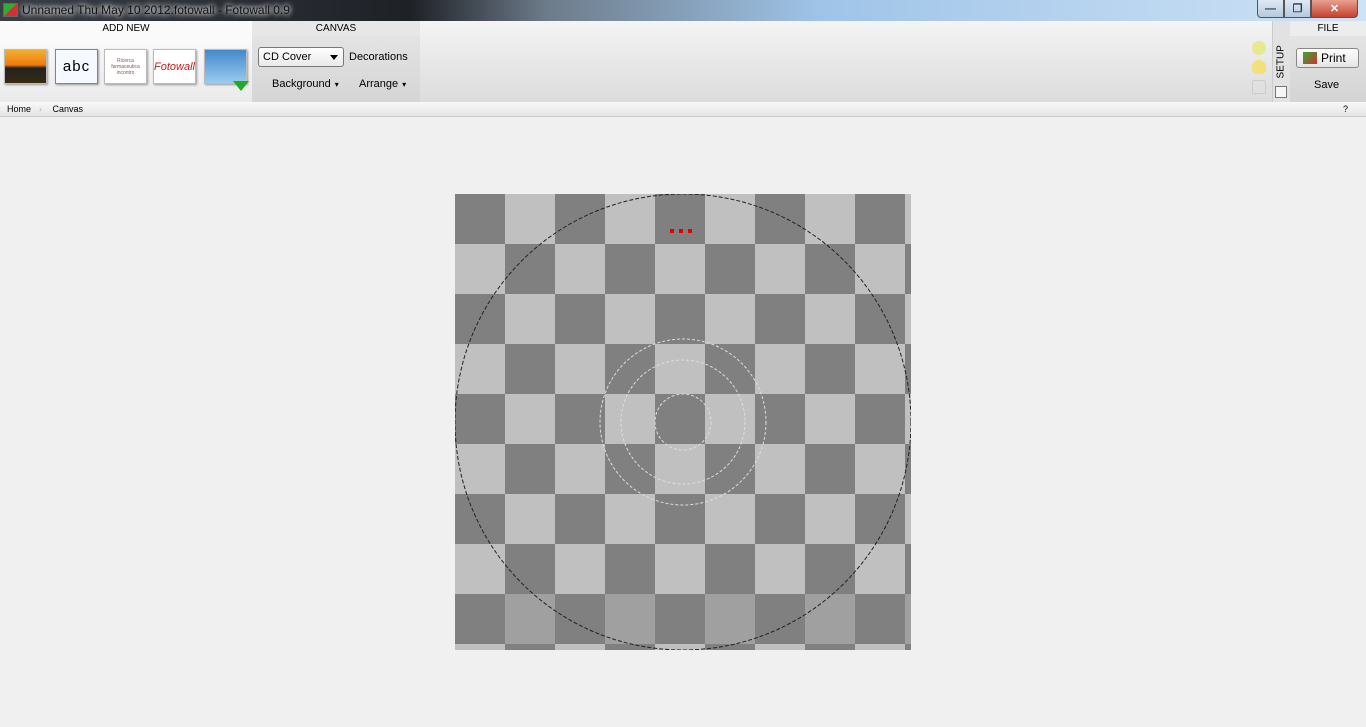 The width and height of the screenshot is (1366, 727). What do you see at coordinates (336, 84) in the screenshot?
I see `chevron-down-icon: ▾` at bounding box center [336, 84].